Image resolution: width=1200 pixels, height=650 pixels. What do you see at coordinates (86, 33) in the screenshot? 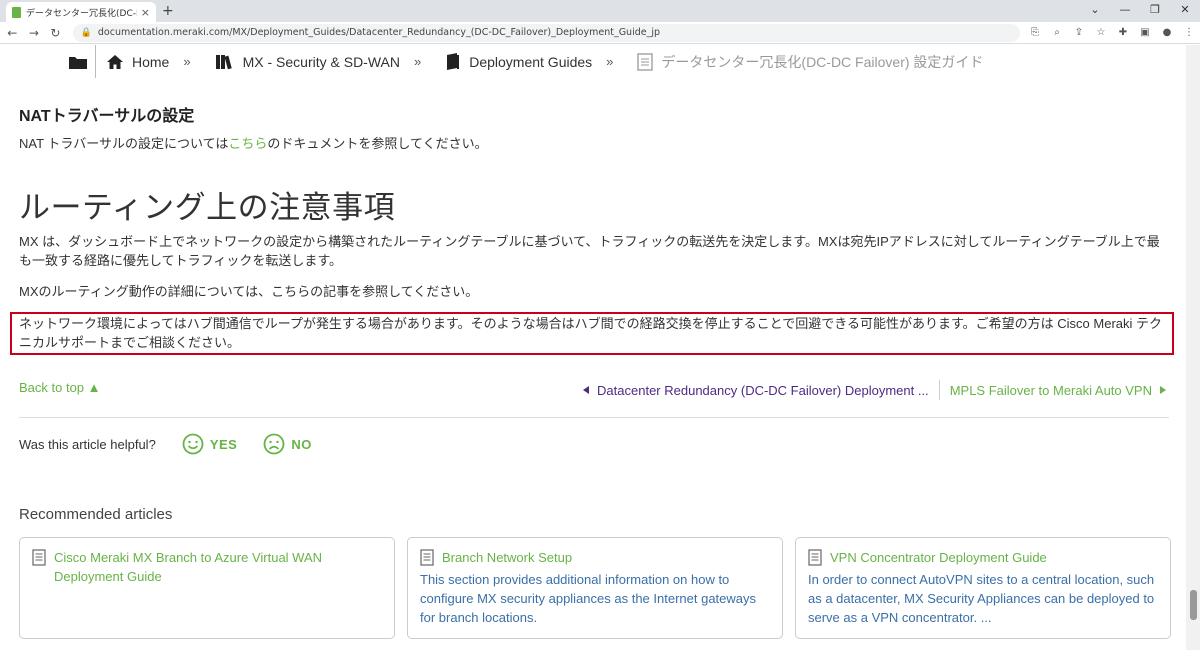
I see `lock-icon: 🔒` at bounding box center [86, 33].